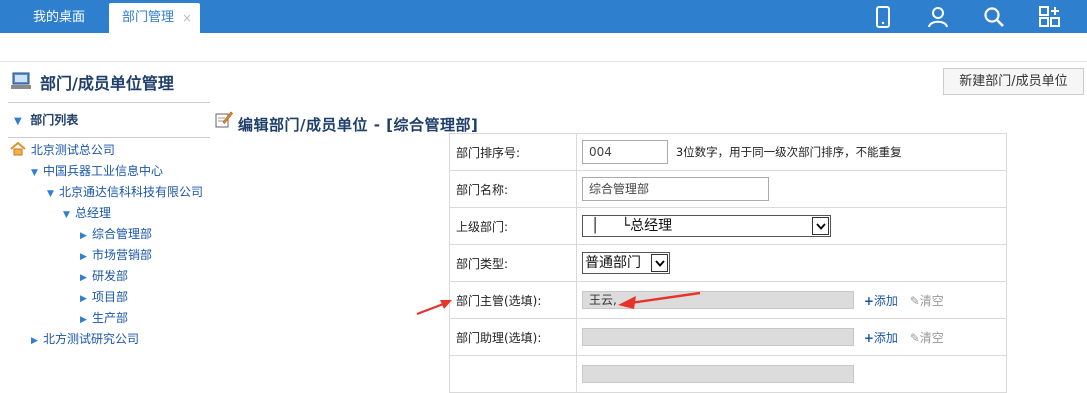 The width and height of the screenshot is (1087, 393). What do you see at coordinates (434, 308) in the screenshot?
I see `annotation-arrow-left` at bounding box center [434, 308].